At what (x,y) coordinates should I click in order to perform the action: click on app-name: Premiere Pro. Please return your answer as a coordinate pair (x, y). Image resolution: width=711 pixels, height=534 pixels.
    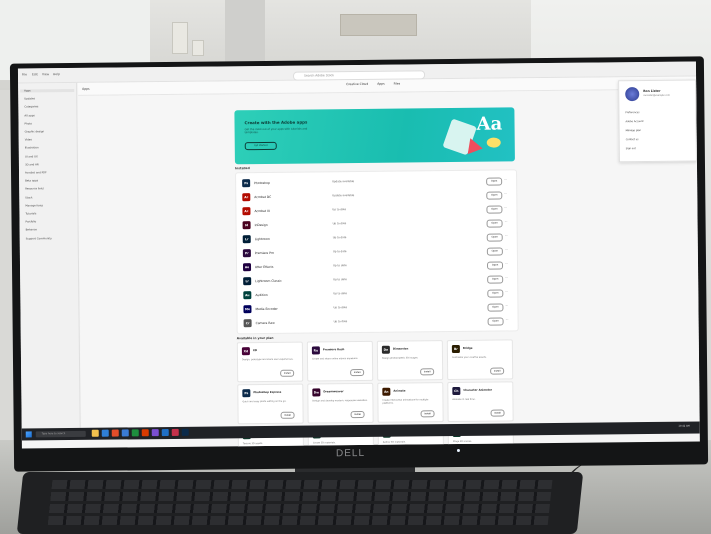
    Looking at the image, I should click on (264, 253).